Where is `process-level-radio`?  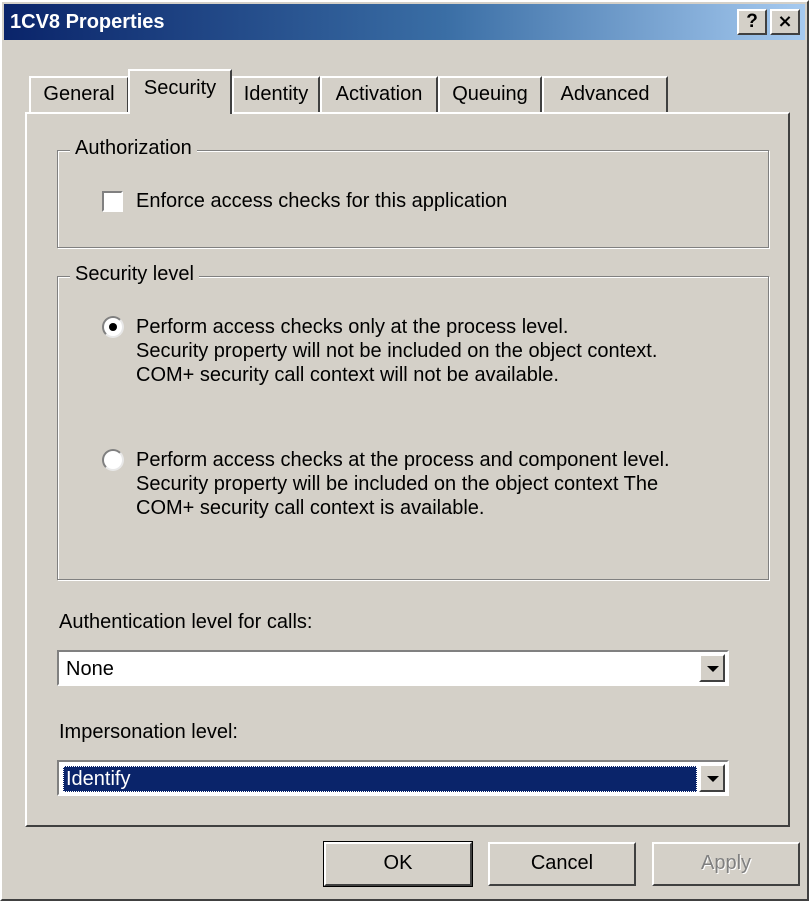 process-level-radio is located at coordinates (113, 327).